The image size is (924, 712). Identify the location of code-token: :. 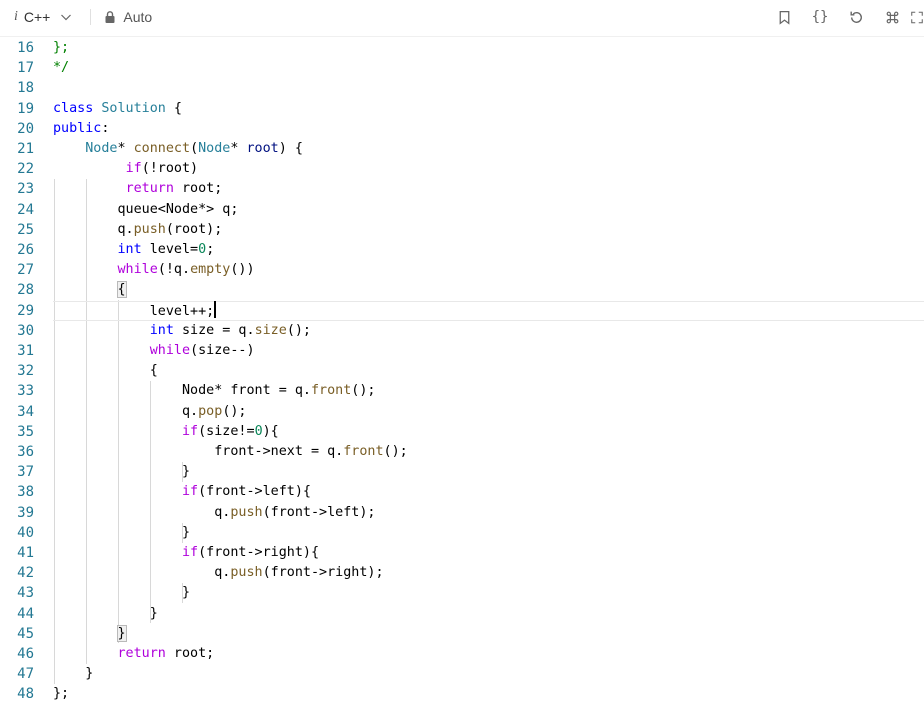
(105, 128).